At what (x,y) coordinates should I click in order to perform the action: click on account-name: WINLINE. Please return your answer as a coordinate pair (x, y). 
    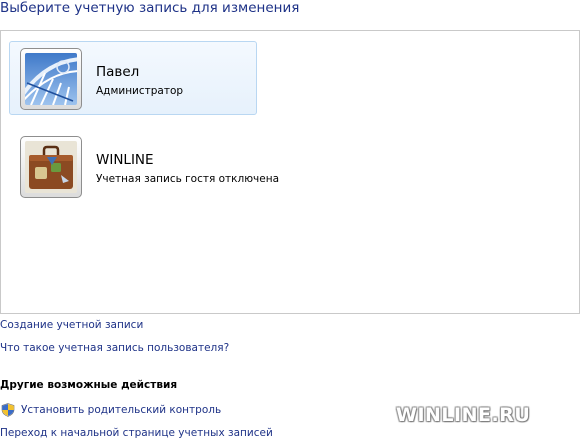
    Looking at the image, I should click on (125, 160).